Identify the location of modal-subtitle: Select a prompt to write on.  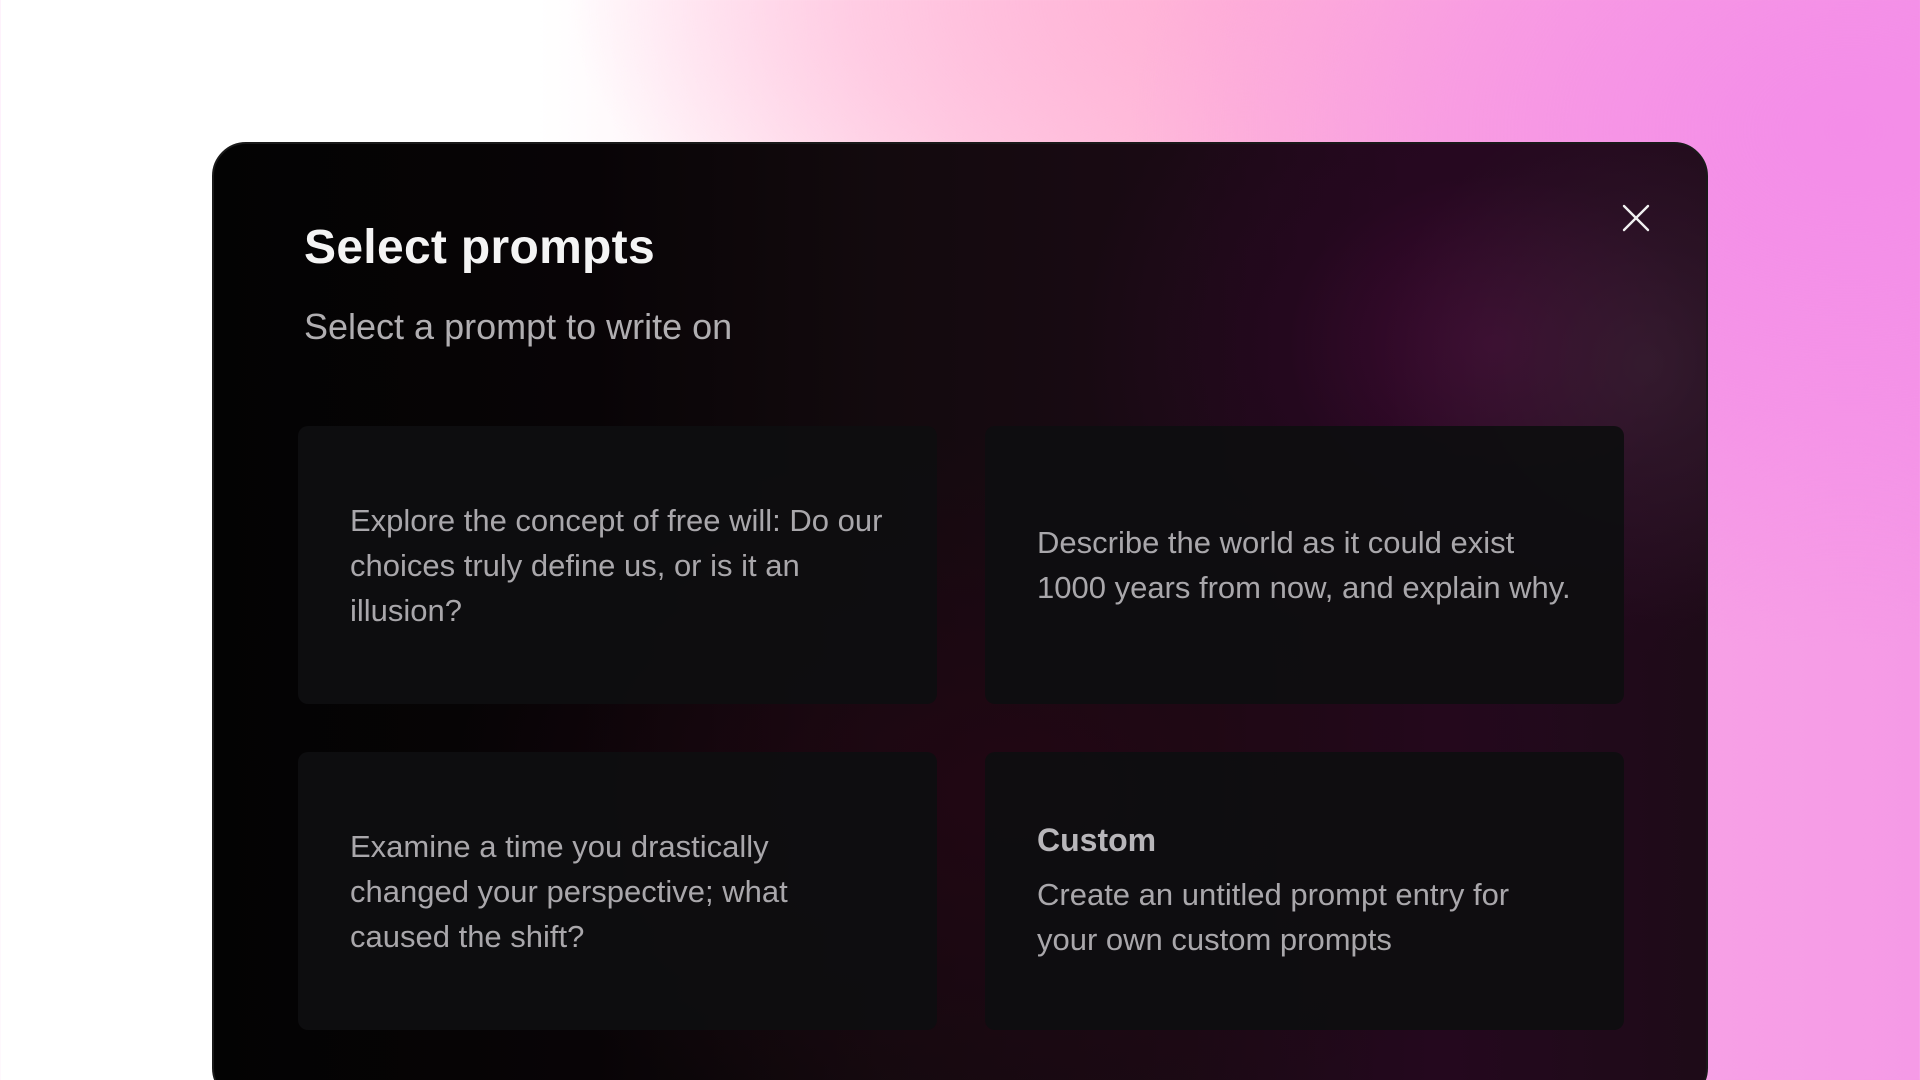
(518, 326).